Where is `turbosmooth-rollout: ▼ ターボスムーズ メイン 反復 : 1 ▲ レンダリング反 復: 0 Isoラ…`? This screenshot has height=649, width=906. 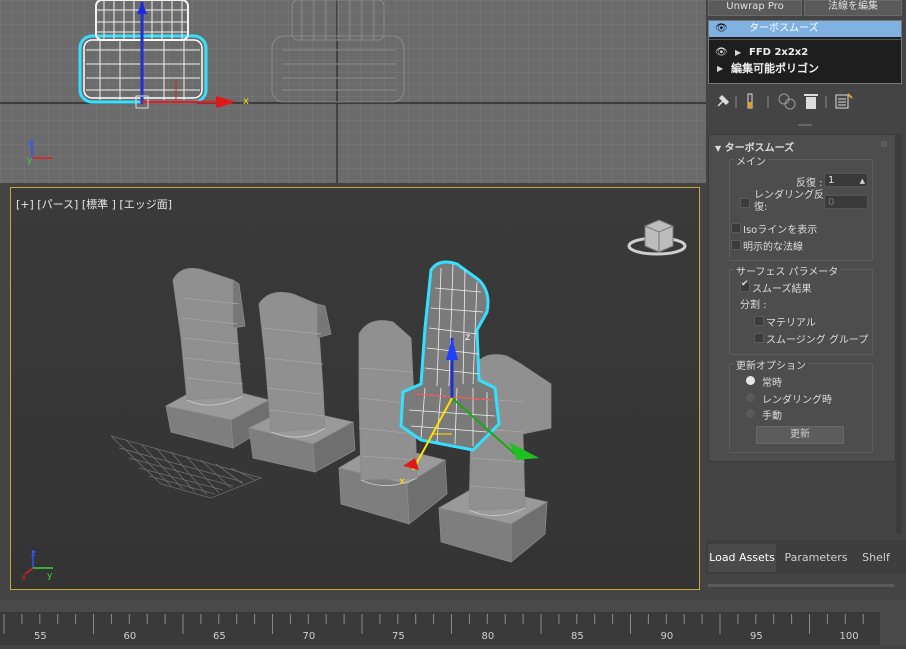
turbosmooth-rollout: ▼ ターボスムーズ メイン 反復 : 1 ▲ レンダリング反 復: 0 Isoラ… is located at coordinates (802, 298).